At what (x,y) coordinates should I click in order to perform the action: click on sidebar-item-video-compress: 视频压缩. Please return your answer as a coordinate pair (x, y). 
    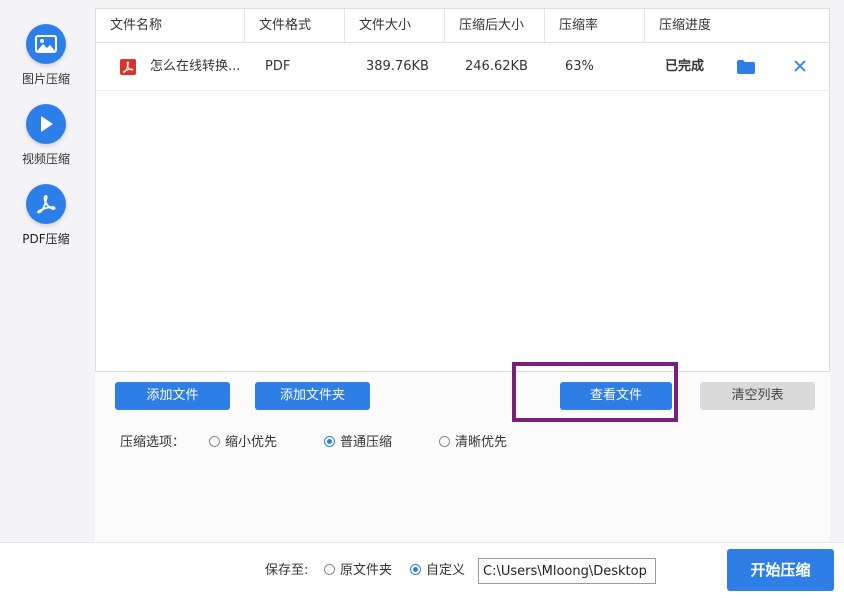
    Looking at the image, I should click on (46, 135).